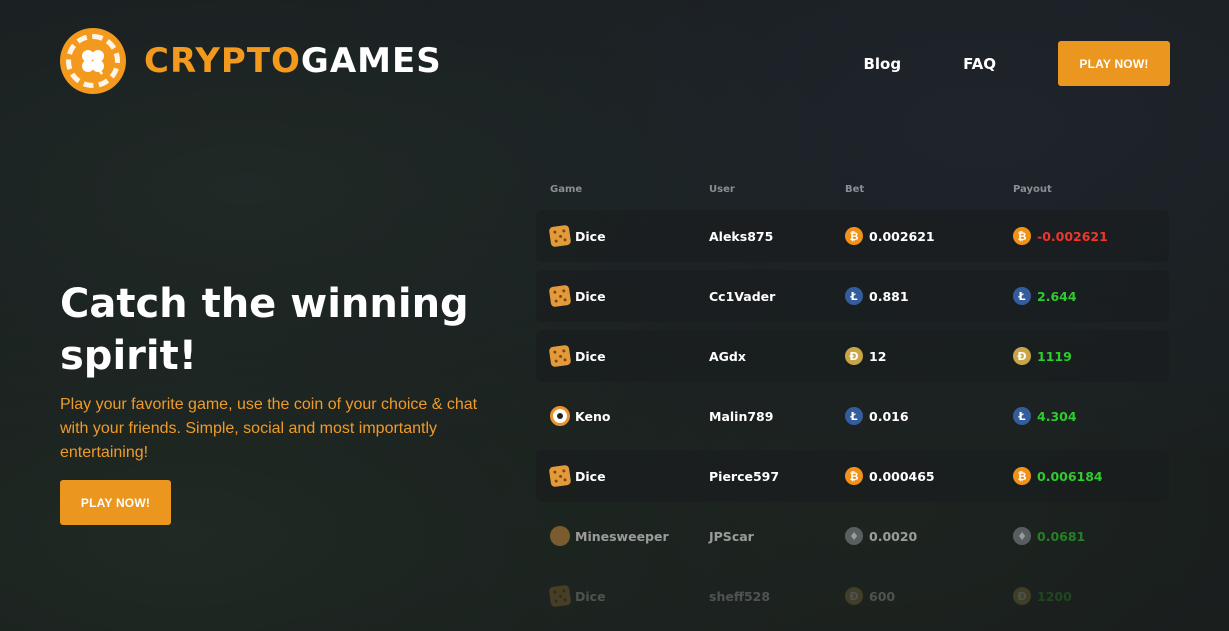 Image resolution: width=1229 pixels, height=631 pixels. I want to click on table-row: Dice sheff528 Ð 600 Ð 1200, so click(852, 596).